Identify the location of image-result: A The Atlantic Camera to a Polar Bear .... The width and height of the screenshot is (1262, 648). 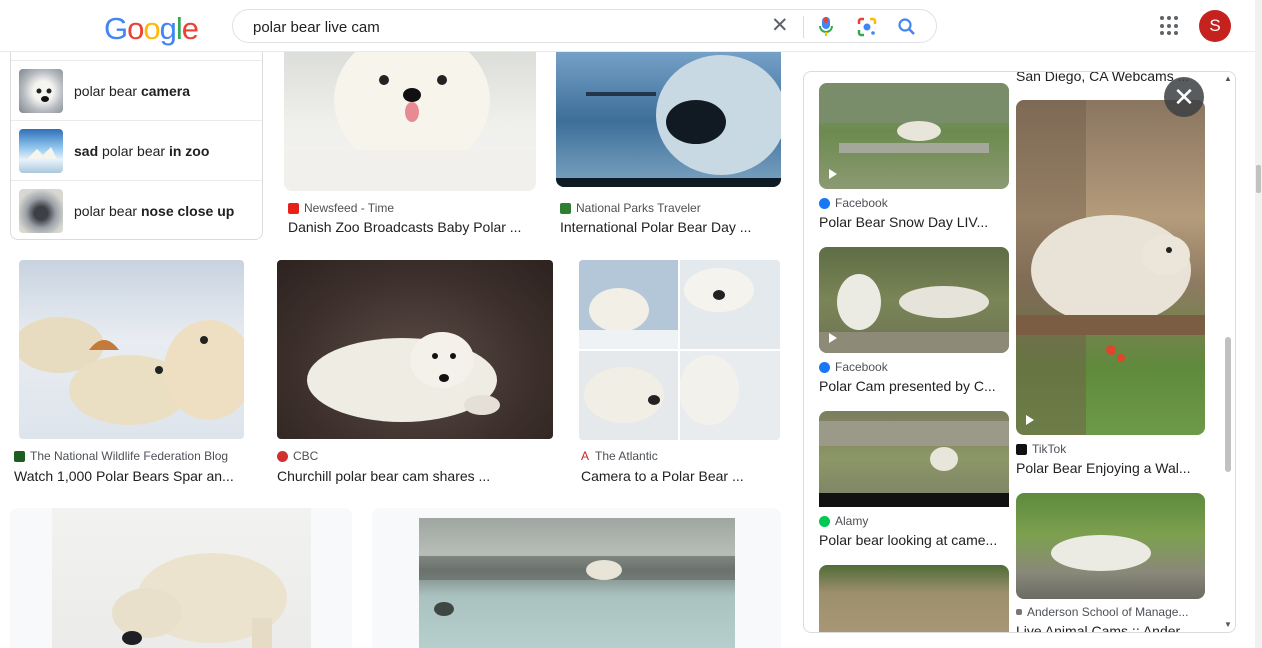
(679, 375).